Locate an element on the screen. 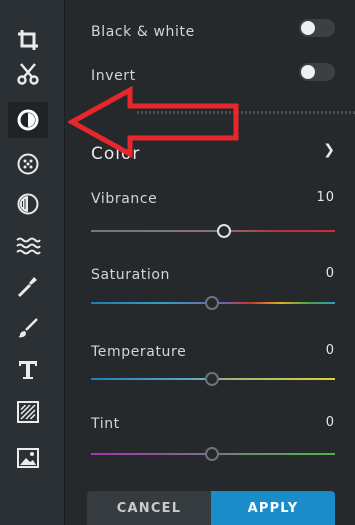  tint-slider is located at coordinates (213, 454).